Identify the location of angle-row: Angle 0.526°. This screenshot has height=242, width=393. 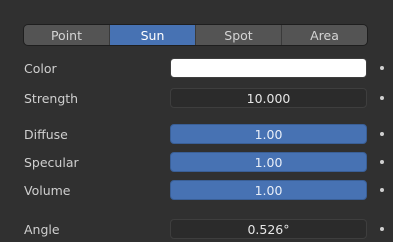
(196, 230).